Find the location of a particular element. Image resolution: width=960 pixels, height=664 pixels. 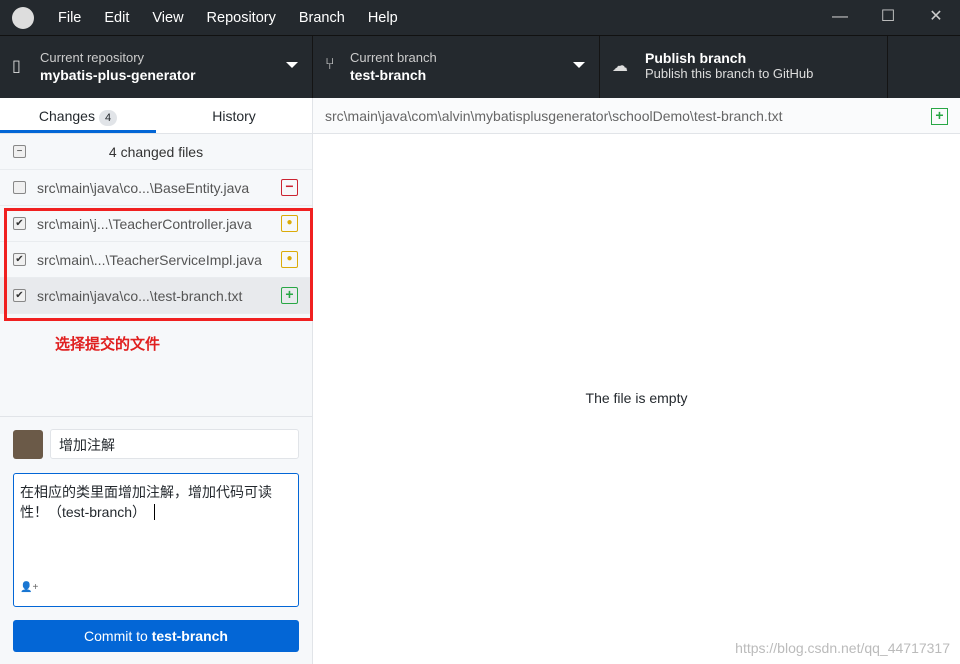

branch-icon: ⑂ is located at coordinates (330, 64).